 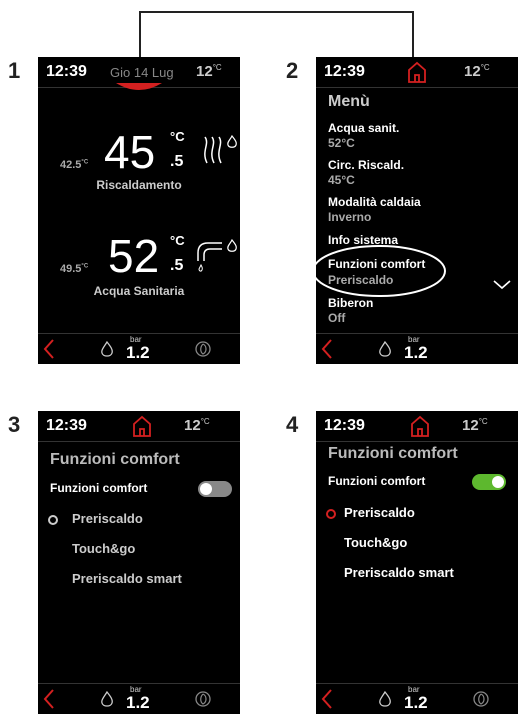 I want to click on step-number-4: 4, so click(x=292, y=424).